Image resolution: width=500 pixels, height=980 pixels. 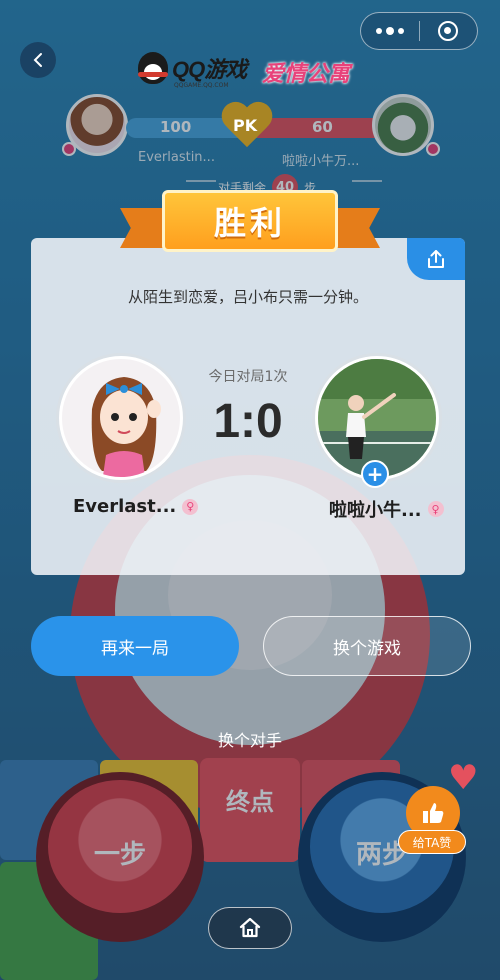 I want to click on qq-logo-text: QQ游戏, so click(x=209, y=69).